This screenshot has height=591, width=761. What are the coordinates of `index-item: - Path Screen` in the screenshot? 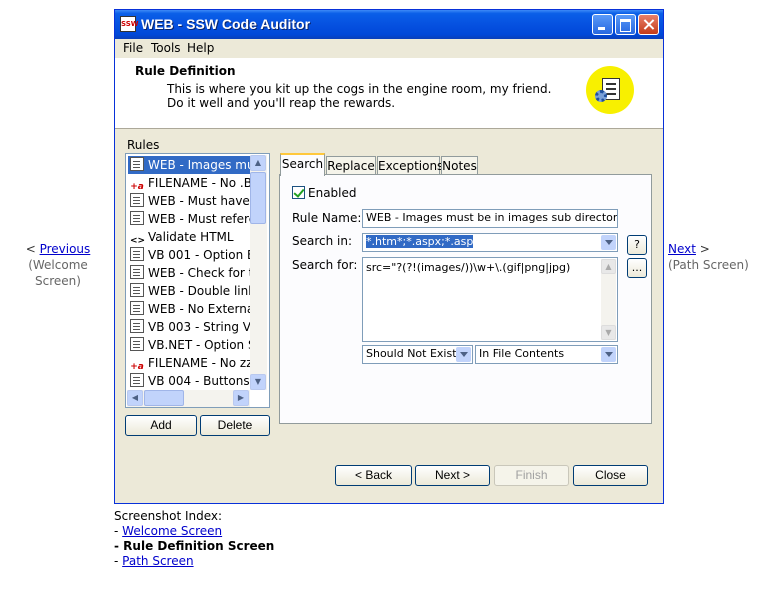 It's located at (154, 561).